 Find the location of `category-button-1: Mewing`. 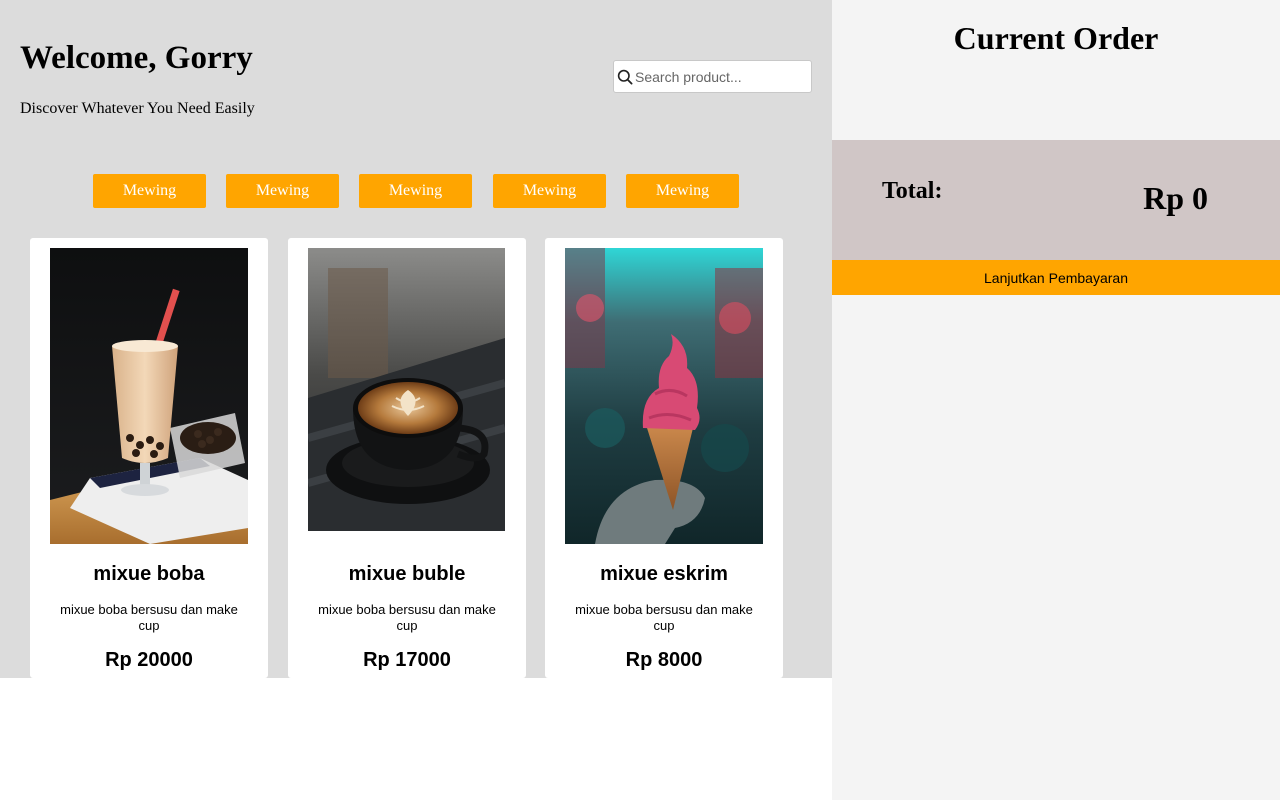

category-button-1: Mewing is located at coordinates (149, 191).